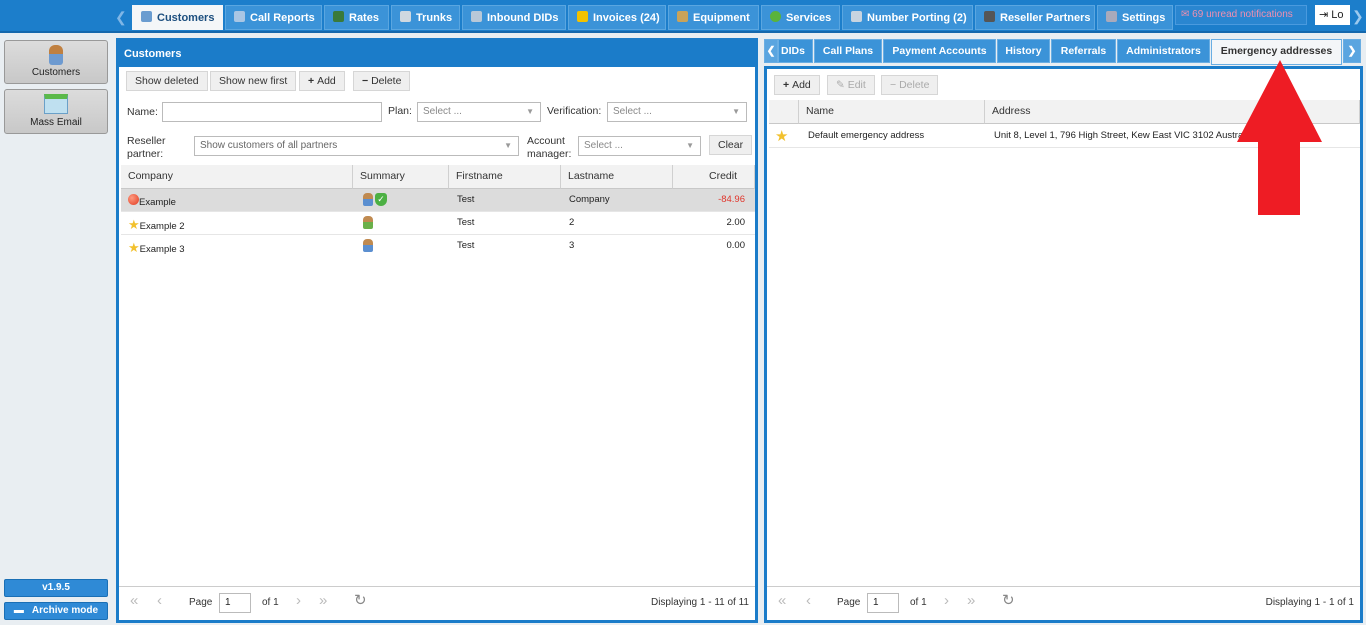 The image size is (1366, 625). What do you see at coordinates (892, 112) in the screenshot?
I see `column-name: Name` at bounding box center [892, 112].